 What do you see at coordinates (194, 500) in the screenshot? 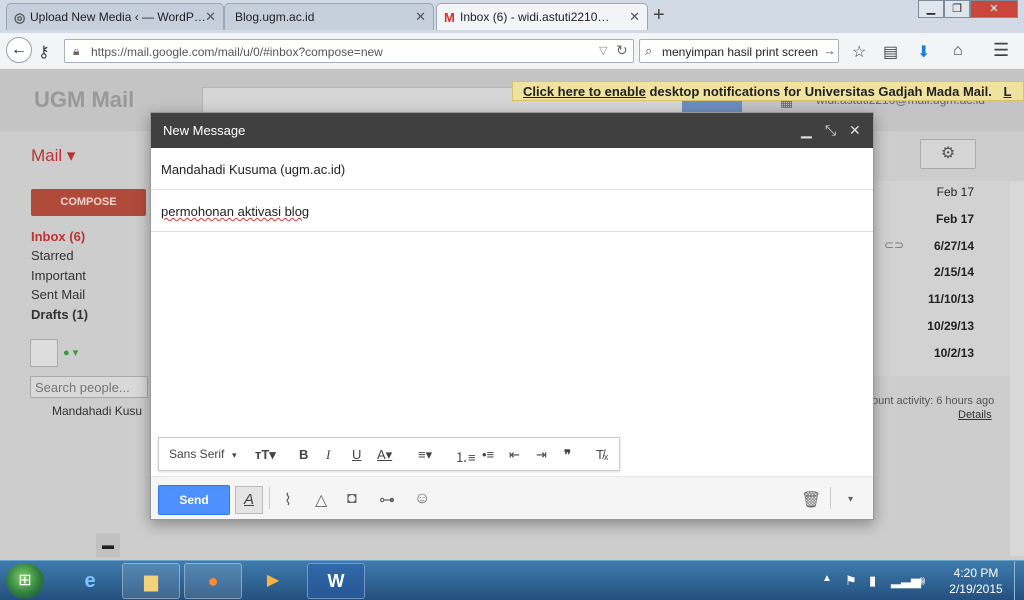
I see `send-button: Send` at bounding box center [194, 500].